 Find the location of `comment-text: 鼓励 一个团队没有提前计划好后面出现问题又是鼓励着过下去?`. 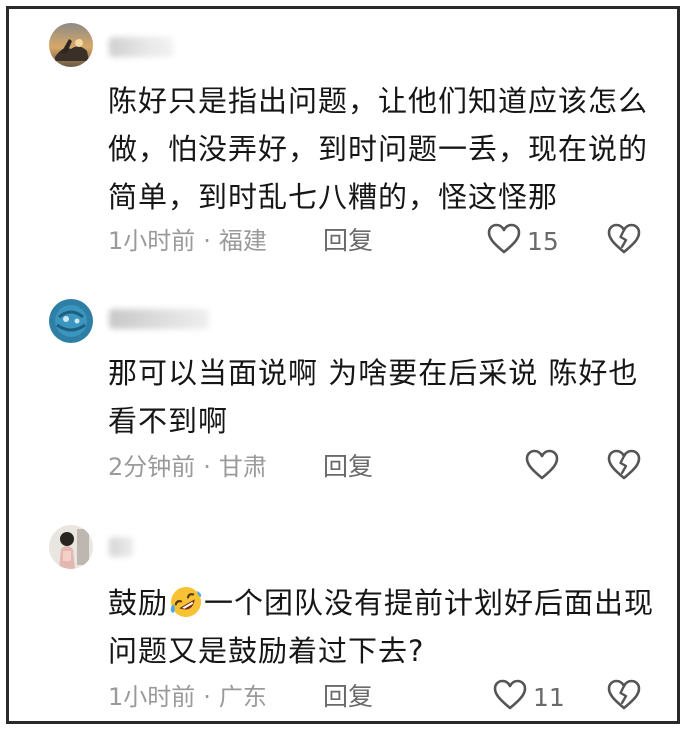

comment-text: 鼓励 一个团队没有提前计划好后面出现问题又是鼓励着过下去? is located at coordinates (388, 627).